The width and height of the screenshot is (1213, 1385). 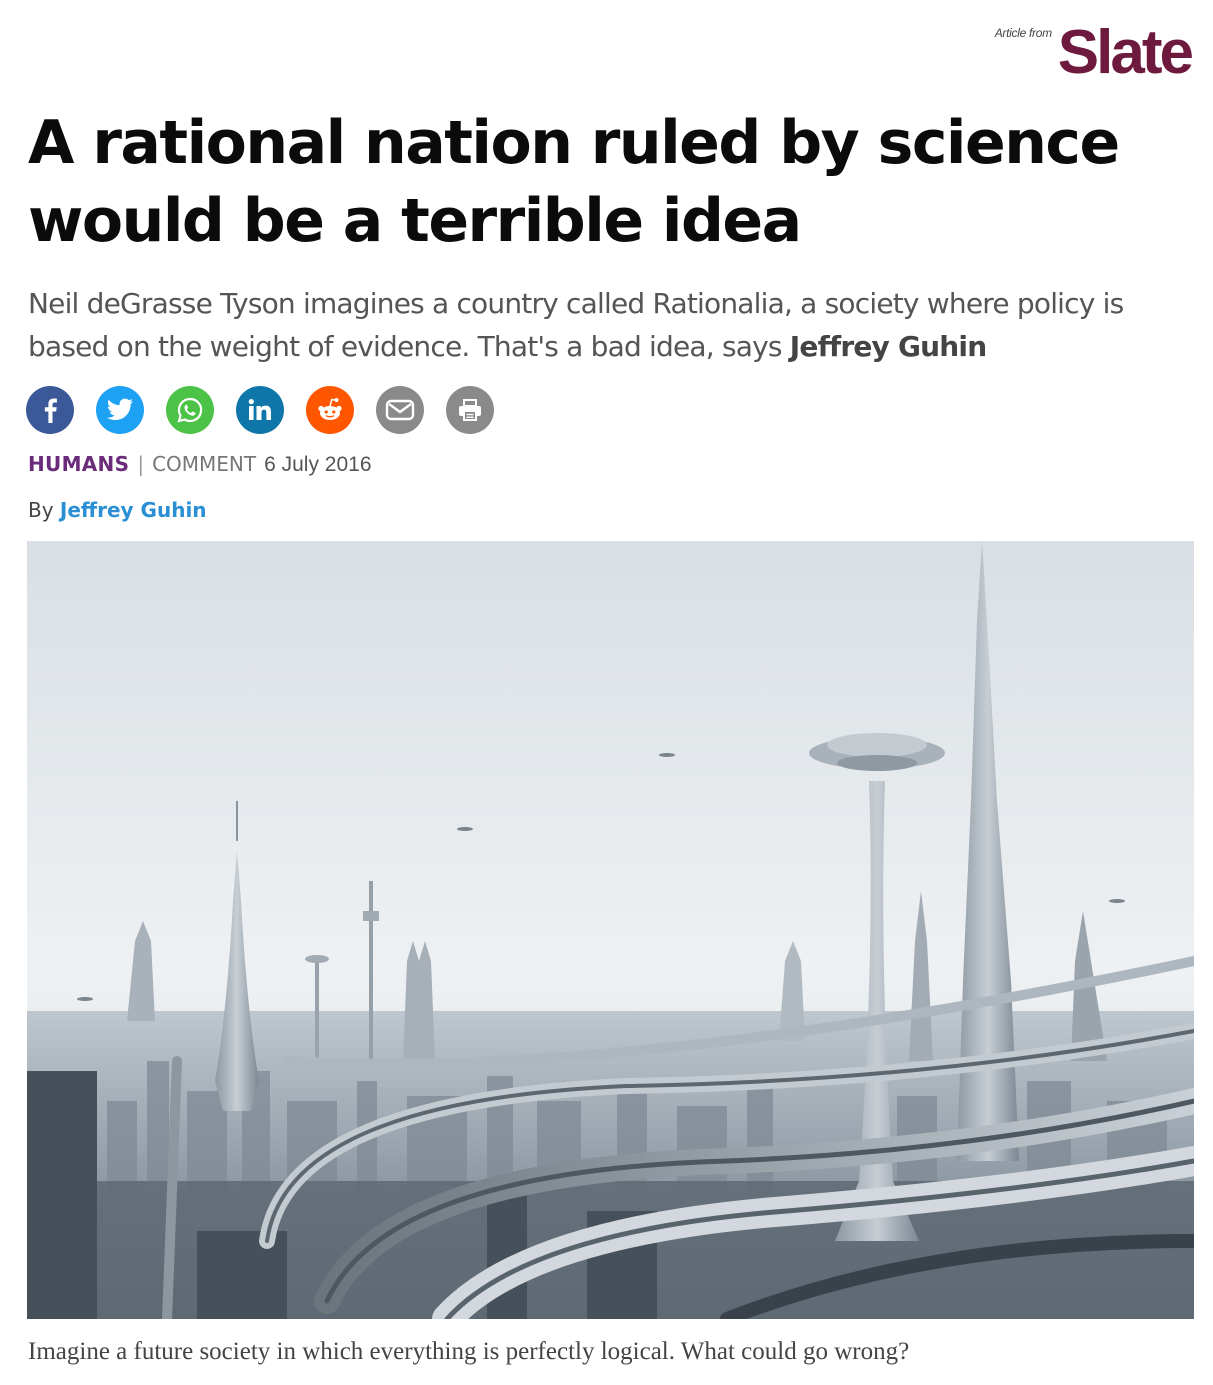 I want to click on article-meta: HUMANS | COMMENT 6 July 2016, so click(x=200, y=464).